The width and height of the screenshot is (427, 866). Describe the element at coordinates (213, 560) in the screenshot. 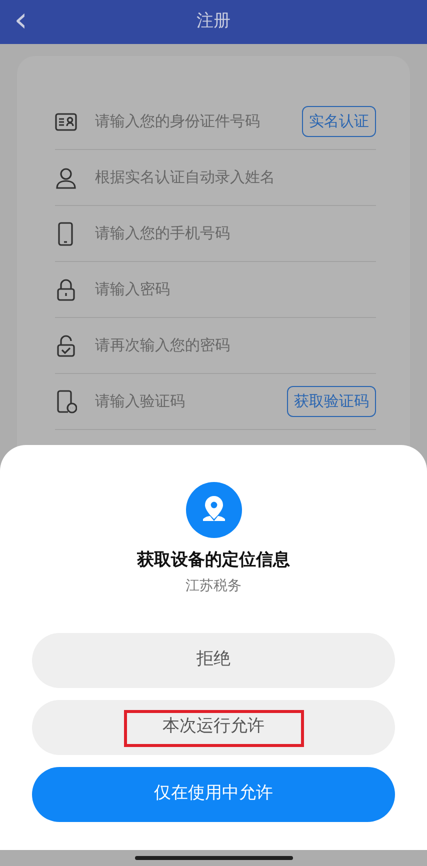

I see `dialog-title: 获取设备的定位信息` at that location.